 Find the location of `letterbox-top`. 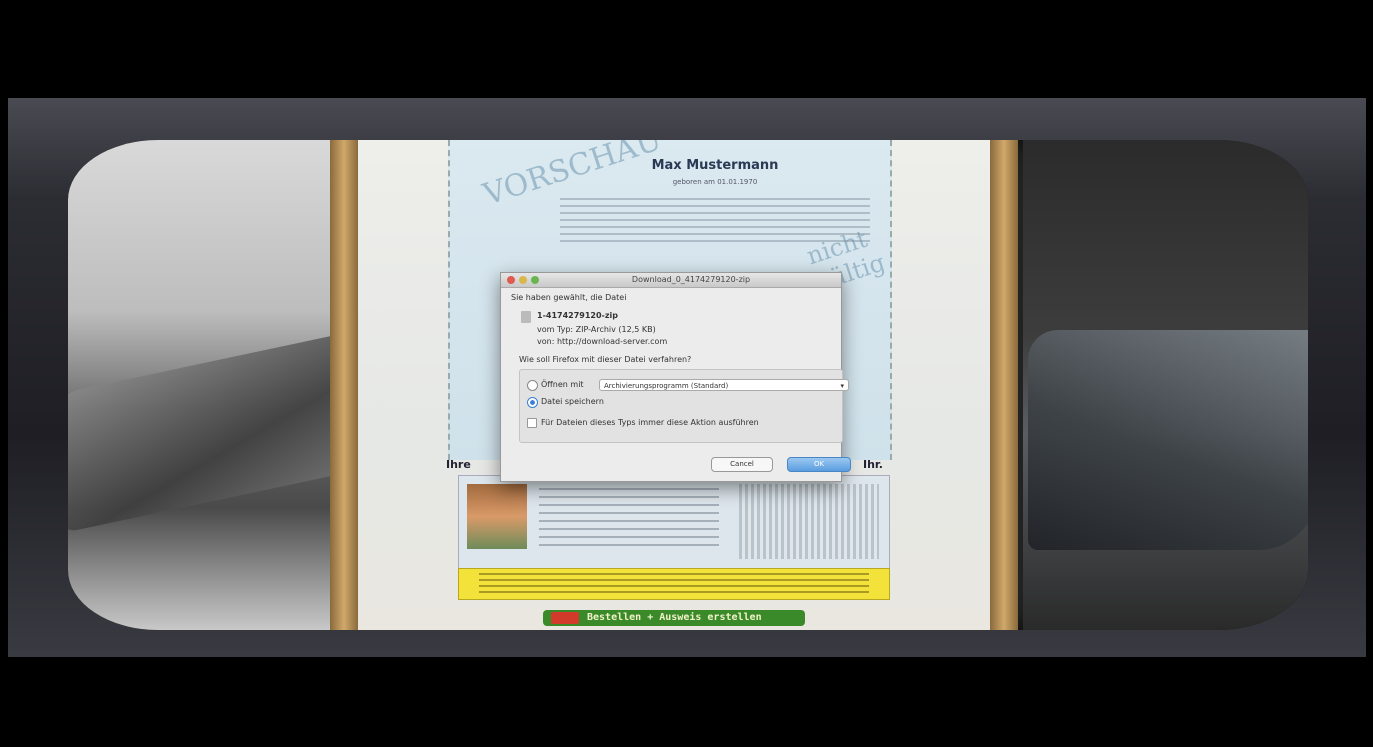

letterbox-top is located at coordinates (686, 50).